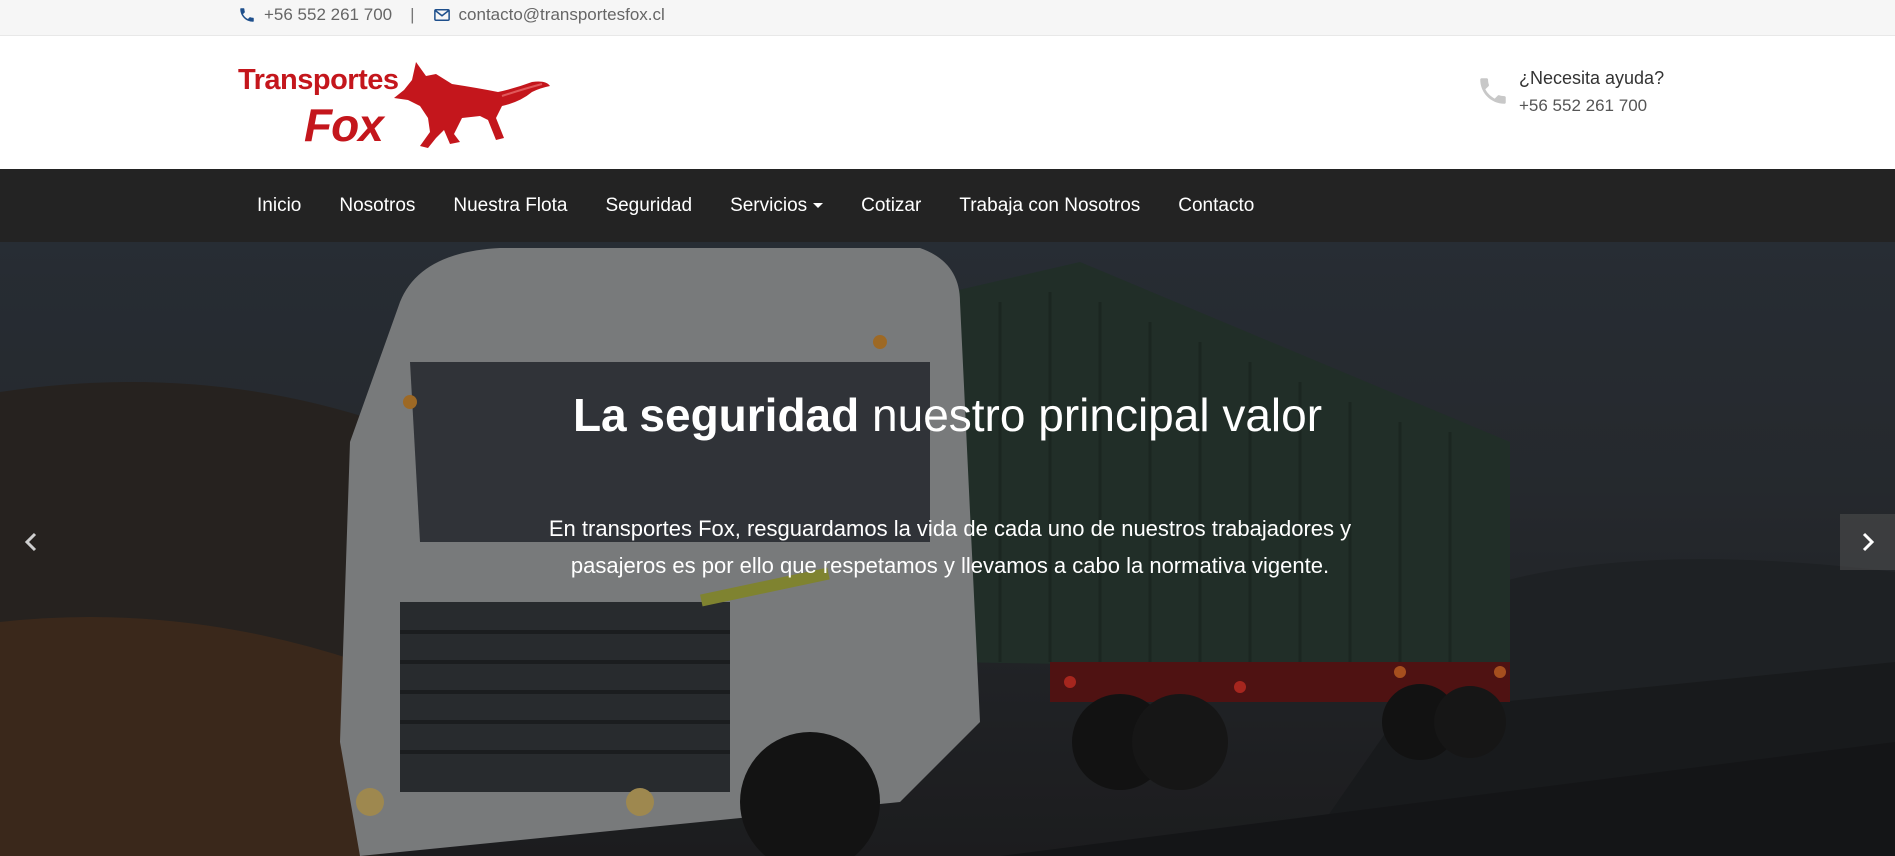 This screenshot has width=1895, height=856. Describe the element at coordinates (1583, 106) in the screenshot. I see `help-phone: +56 552 261 700` at that location.